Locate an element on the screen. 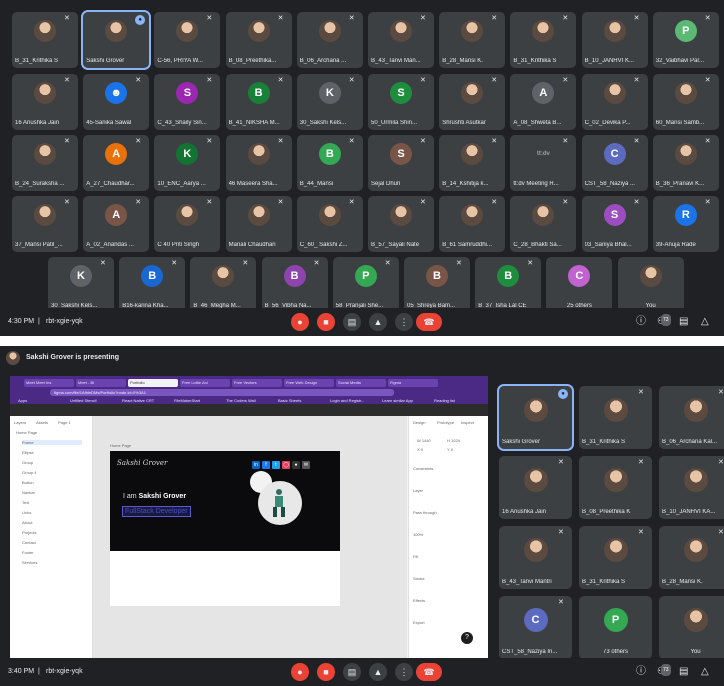 This screenshot has width=724, height=686. layer-item: About is located at coordinates (27, 522).